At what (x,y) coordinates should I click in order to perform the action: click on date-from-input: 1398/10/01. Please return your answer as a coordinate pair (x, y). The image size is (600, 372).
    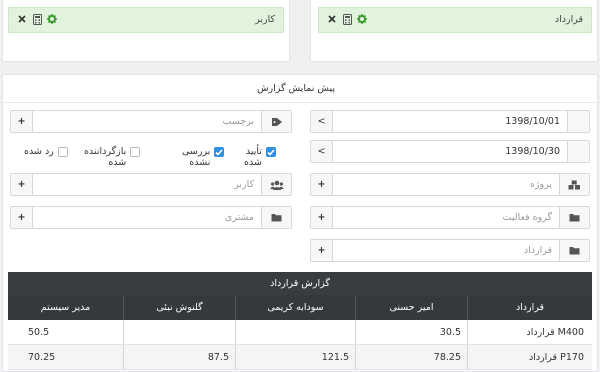
    Looking at the image, I should click on (450, 121).